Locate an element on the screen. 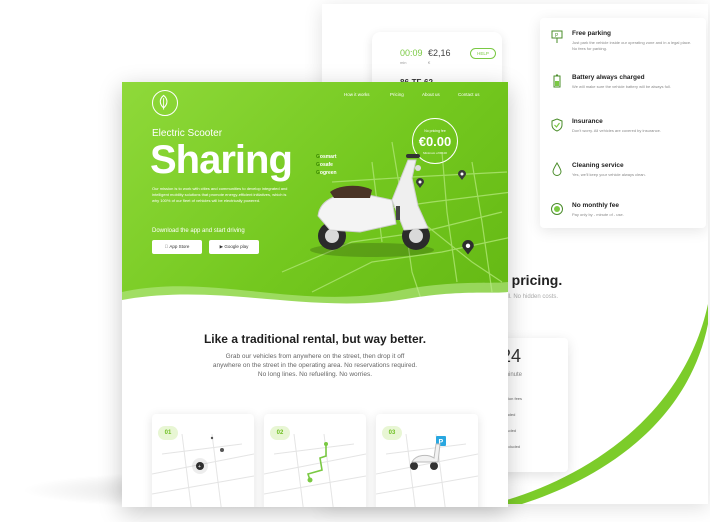  brand-logo is located at coordinates (165, 103).